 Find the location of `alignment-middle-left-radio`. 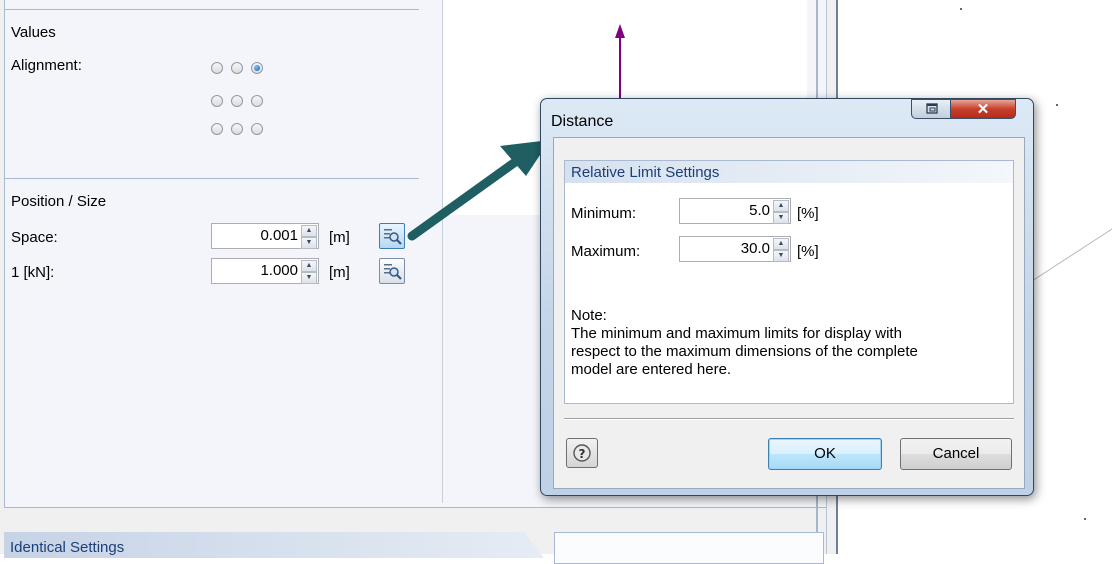

alignment-middle-left-radio is located at coordinates (217, 101).